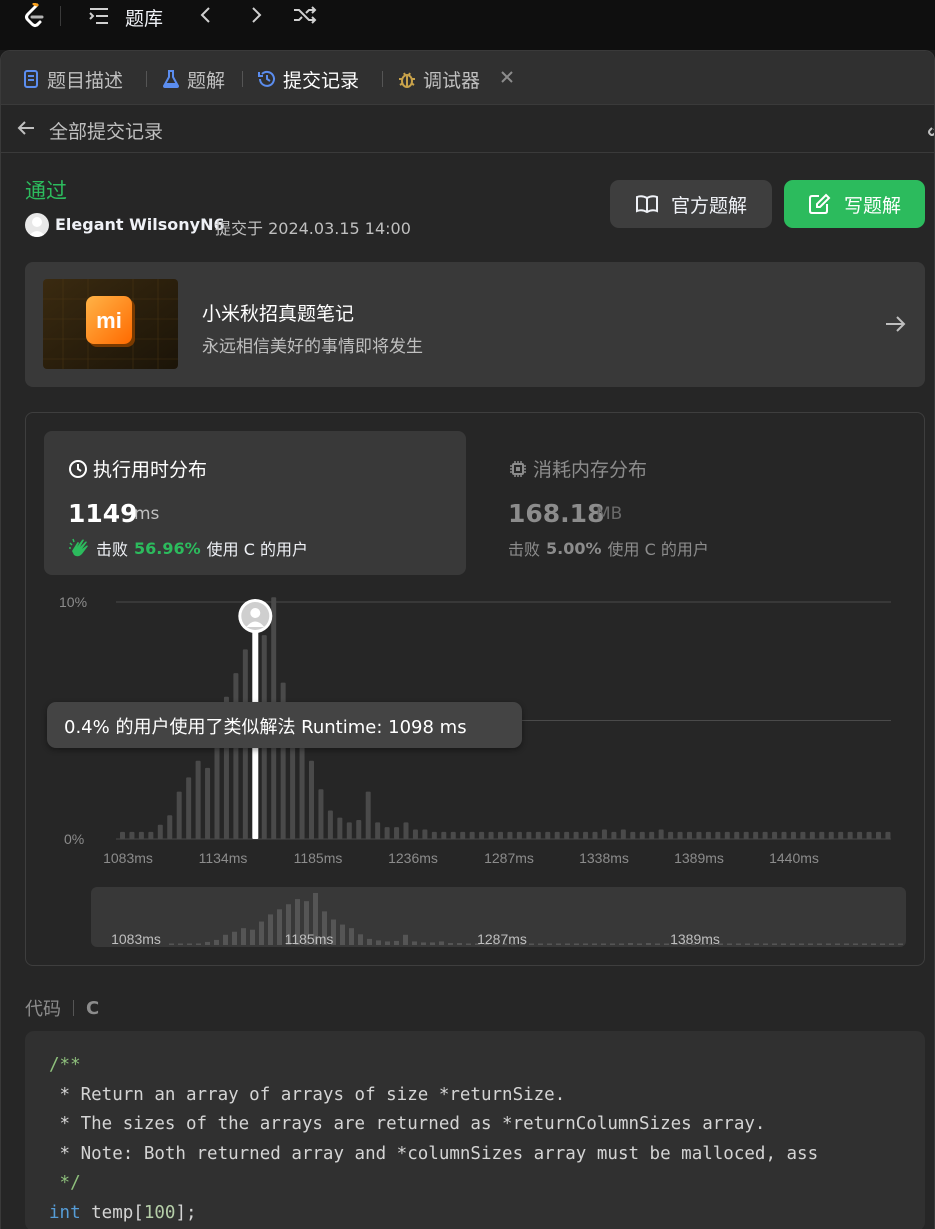 Image resolution: width=935 pixels, height=1229 pixels. What do you see at coordinates (699, 858) in the screenshot?
I see `x-tick-label: 1389ms` at bounding box center [699, 858].